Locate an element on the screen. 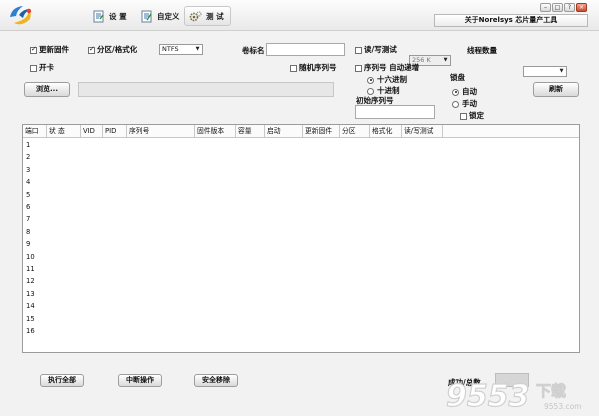  lock-manual-option: 手动 is located at coordinates (464, 103).